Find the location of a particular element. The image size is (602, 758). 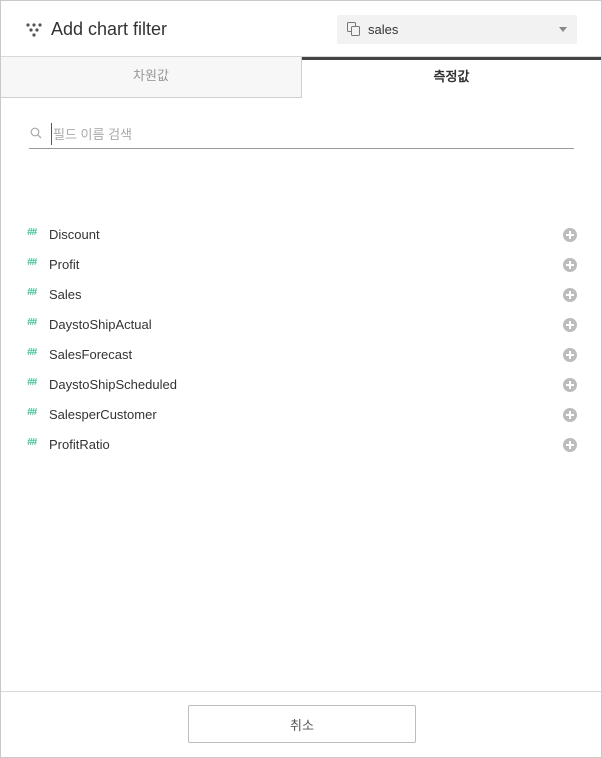

field-item-profit: ## Profit is located at coordinates (301, 265).